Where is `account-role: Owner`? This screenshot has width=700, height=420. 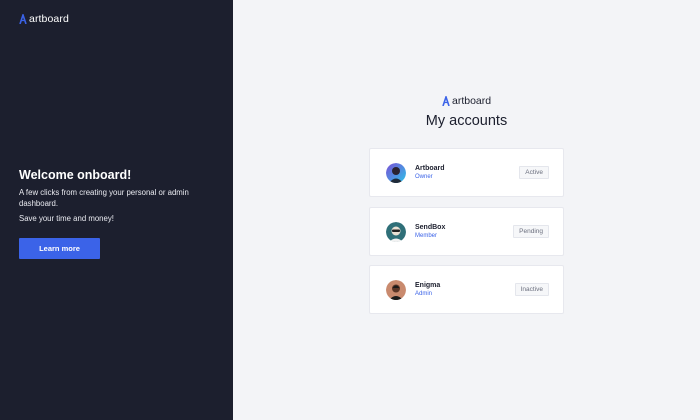 account-role: Owner is located at coordinates (424, 177).